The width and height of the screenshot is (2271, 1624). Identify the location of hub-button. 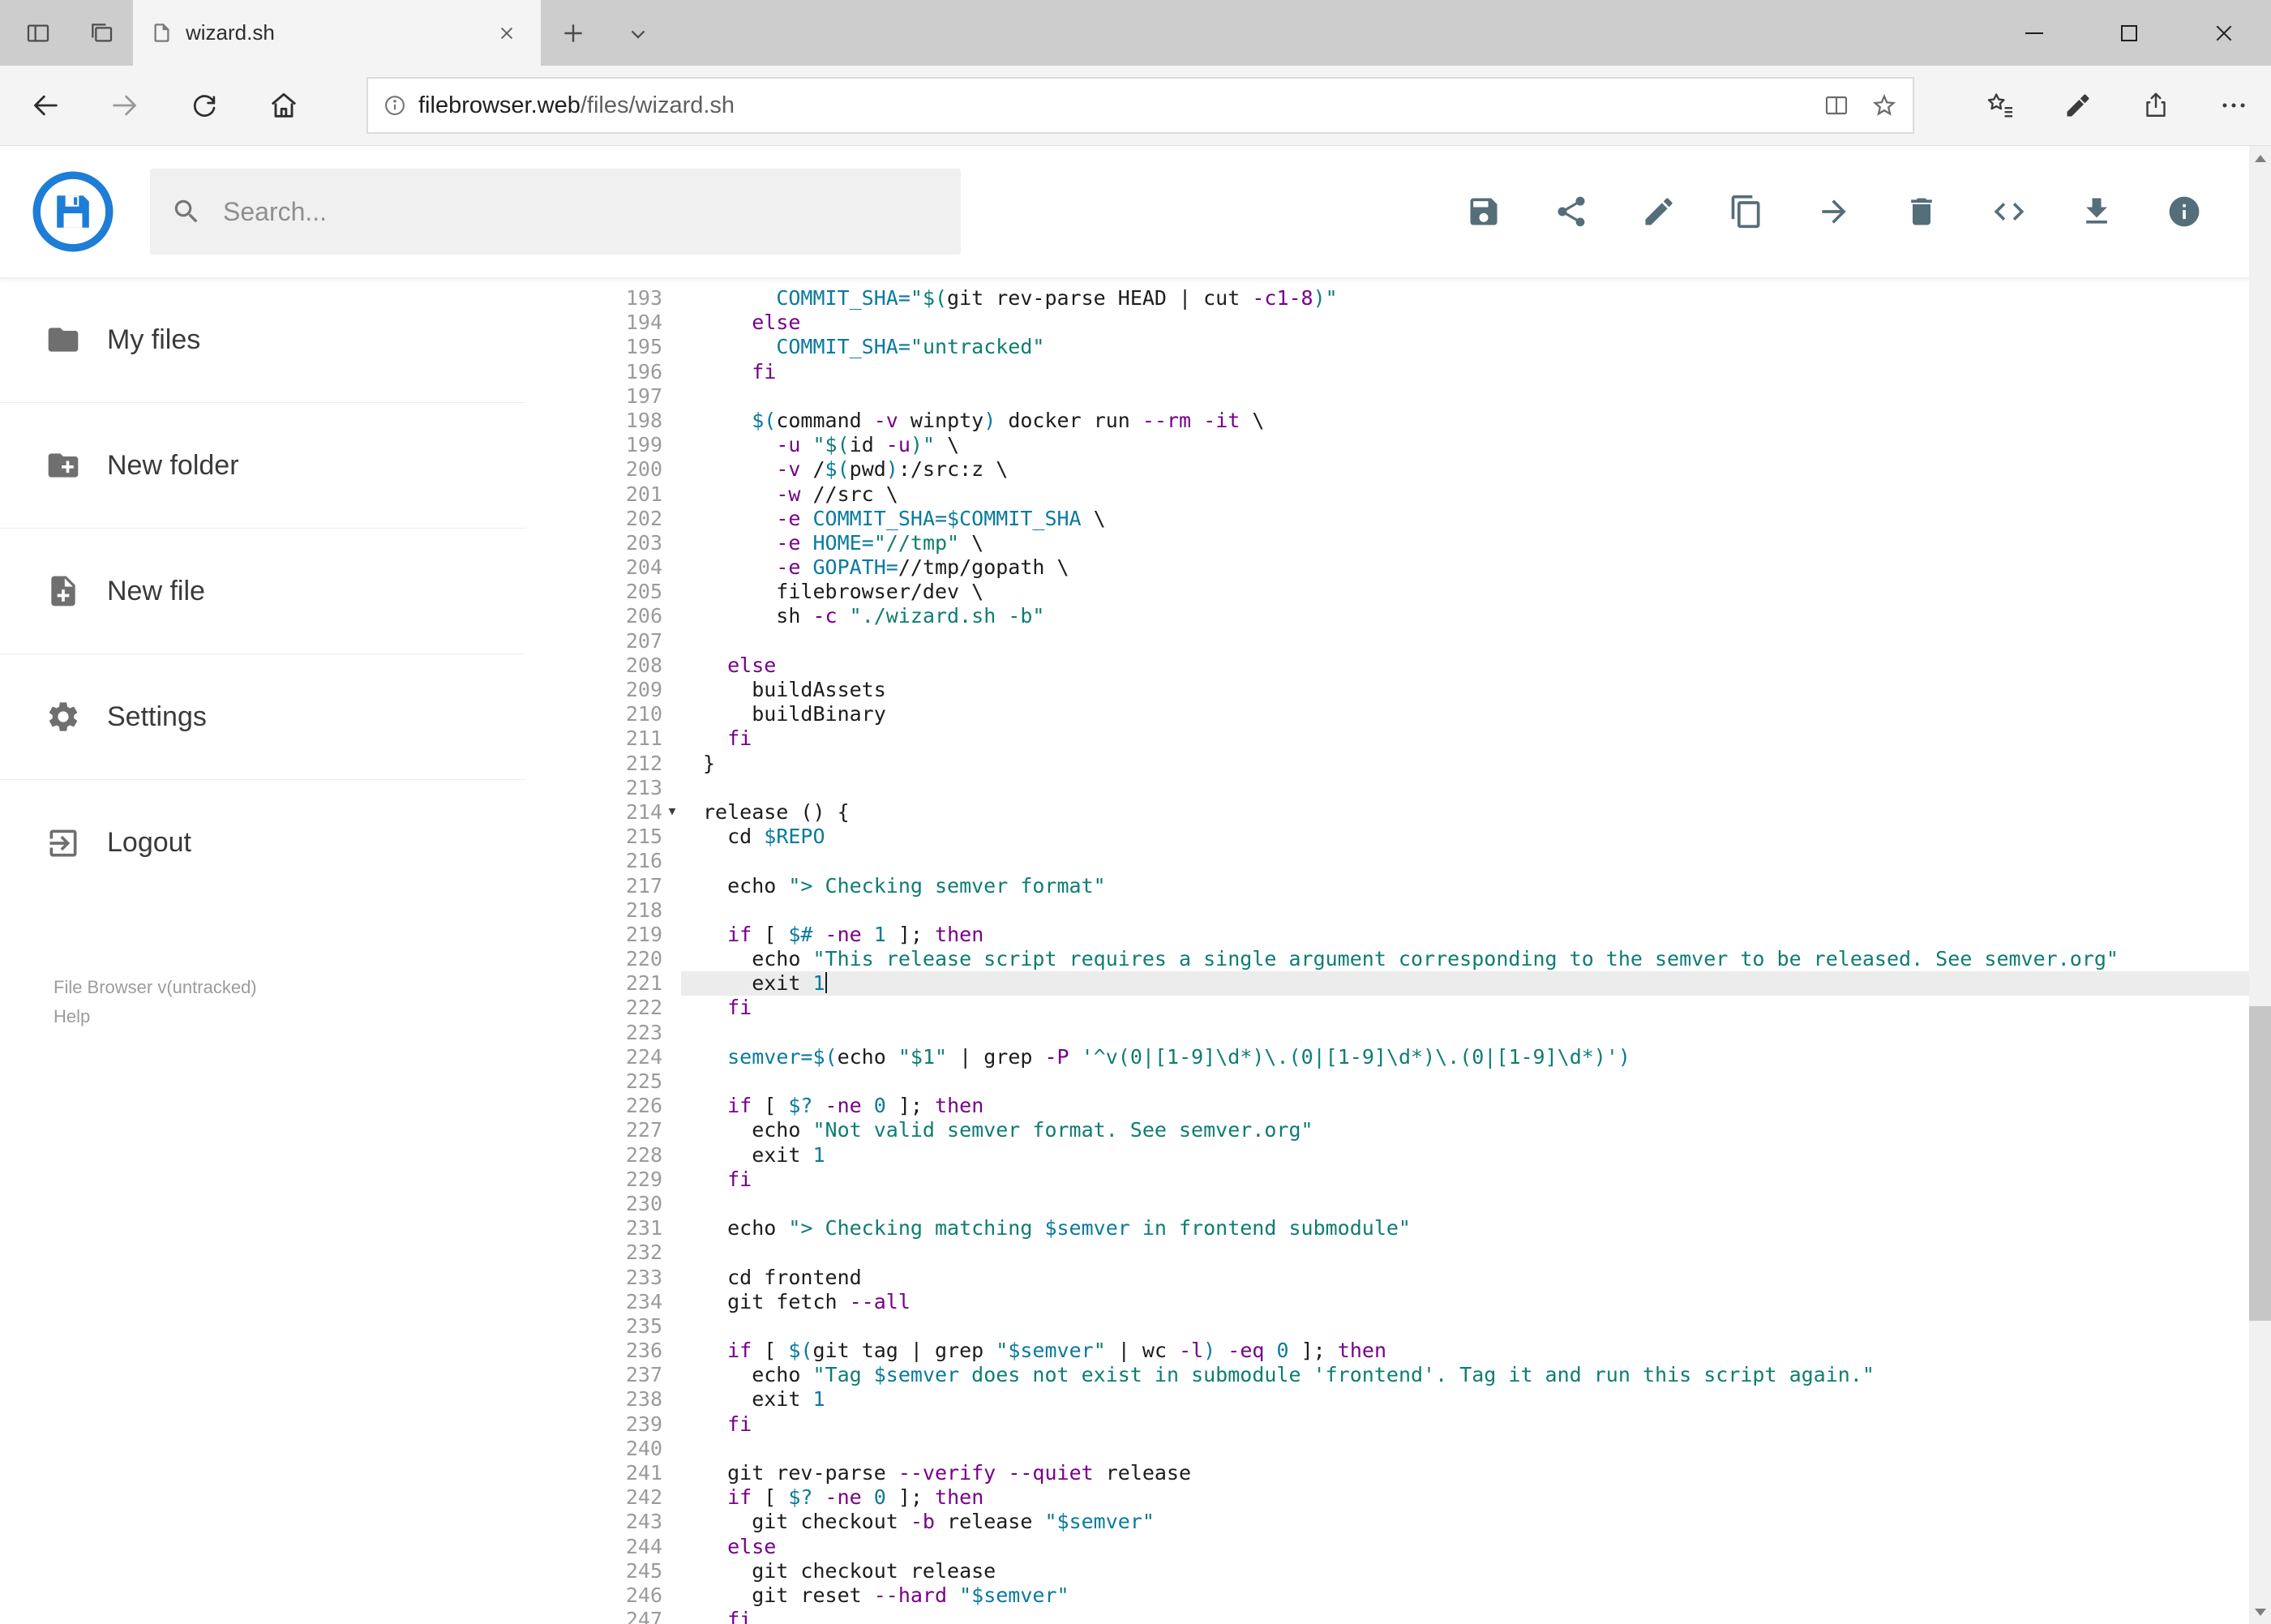
(2000, 106).